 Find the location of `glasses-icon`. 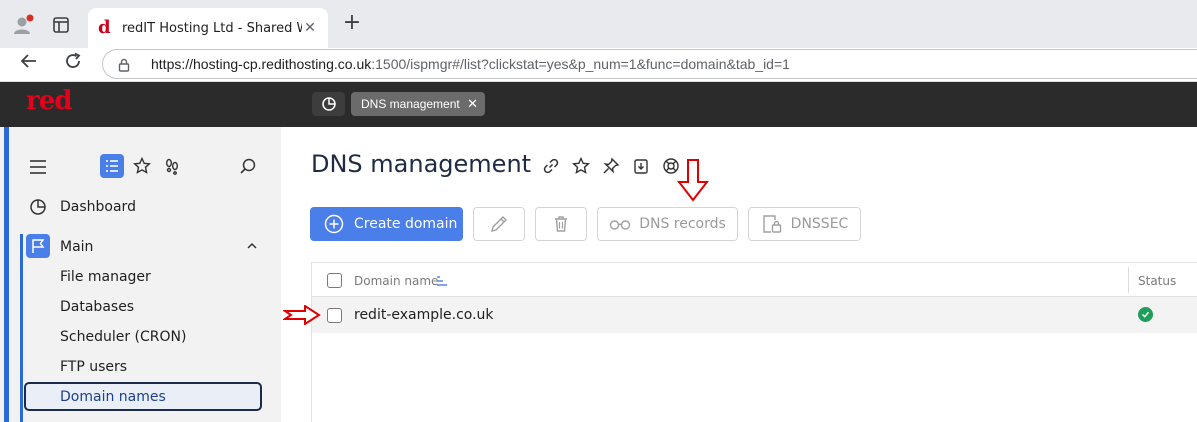

glasses-icon is located at coordinates (620, 225).